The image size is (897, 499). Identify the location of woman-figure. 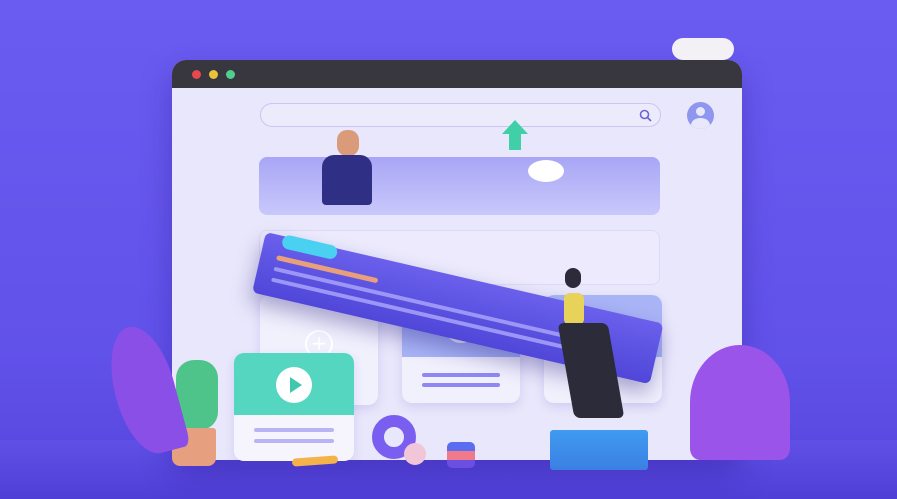
(573, 278).